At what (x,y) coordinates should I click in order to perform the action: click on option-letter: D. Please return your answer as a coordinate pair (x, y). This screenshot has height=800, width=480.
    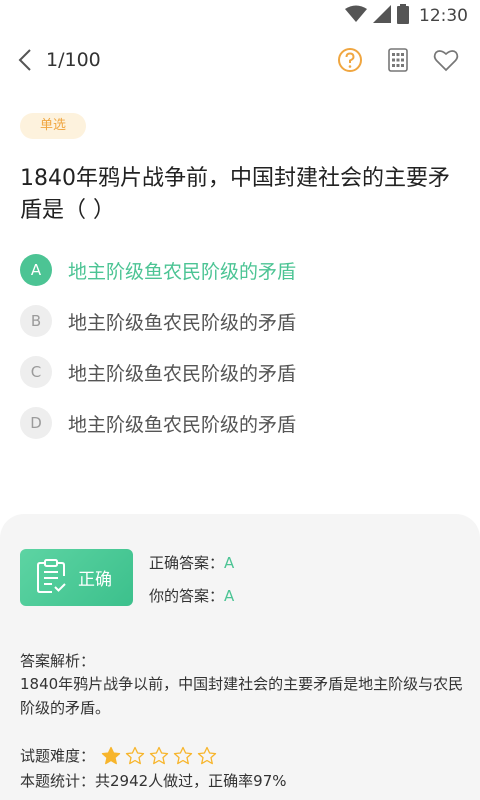
    Looking at the image, I should click on (36, 423).